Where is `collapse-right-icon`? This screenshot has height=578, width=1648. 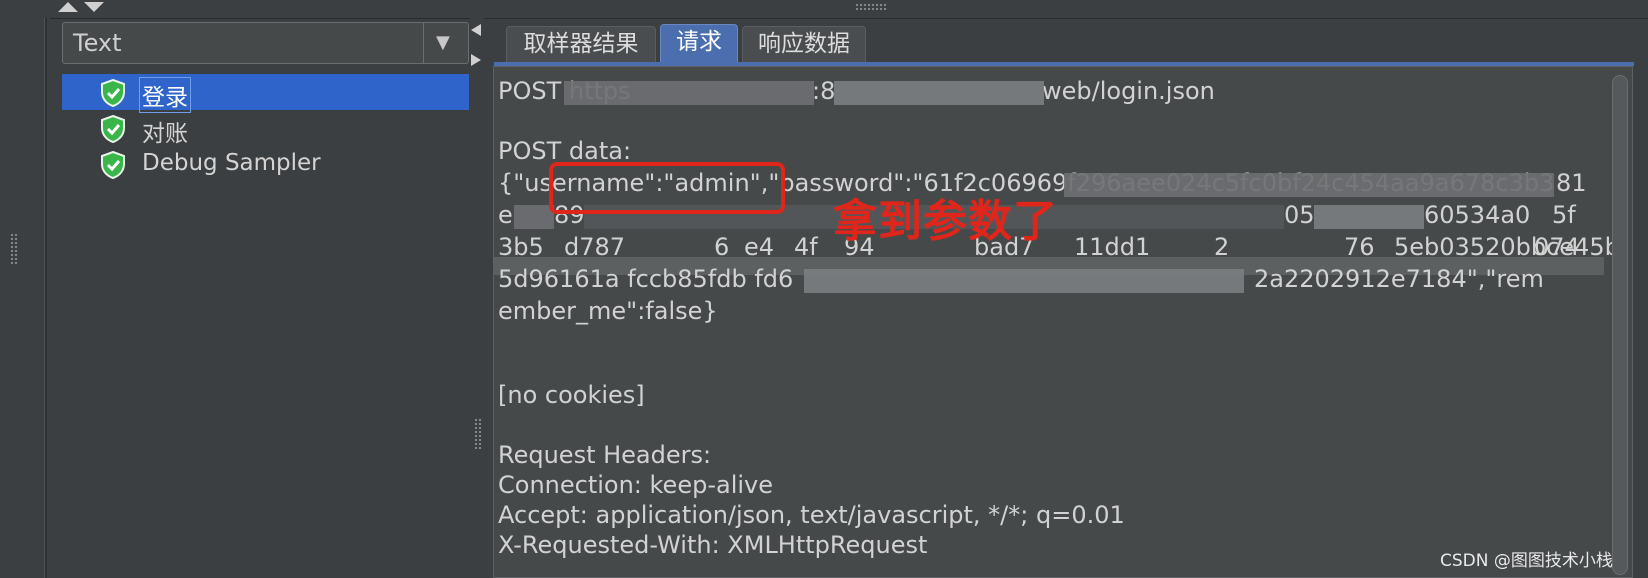
collapse-right-icon is located at coordinates (476, 60).